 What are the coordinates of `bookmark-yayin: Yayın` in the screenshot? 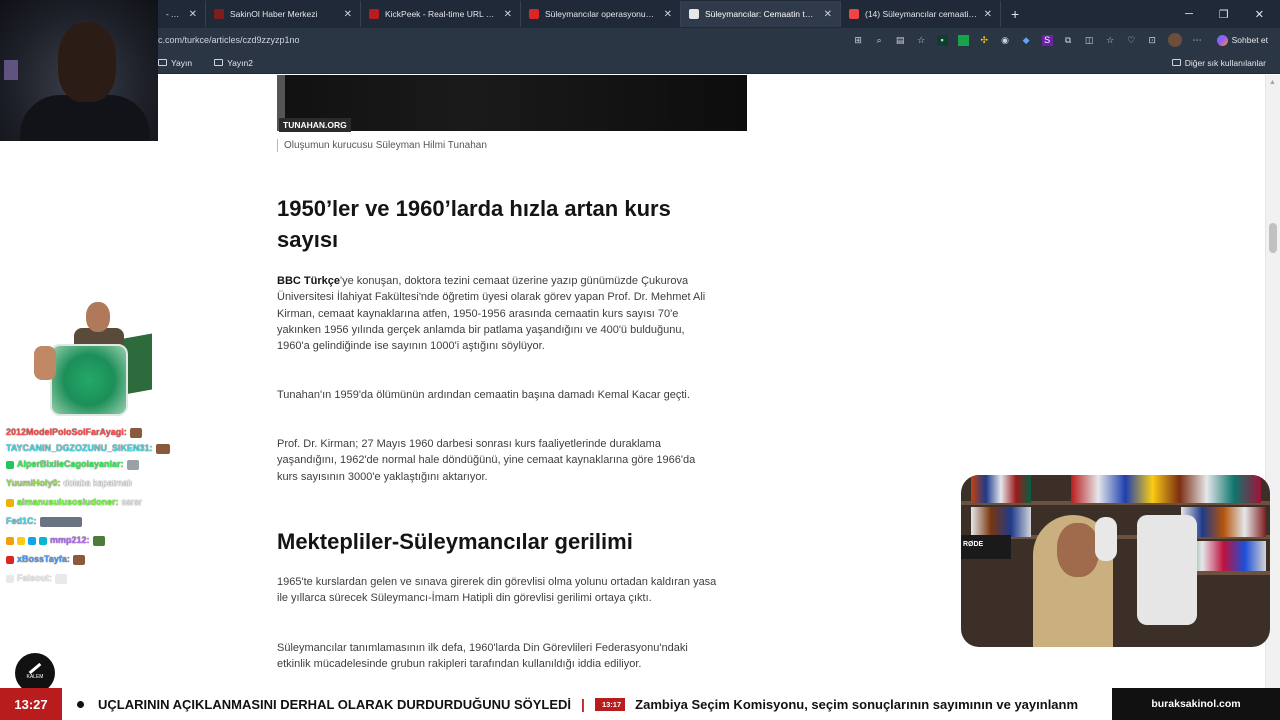 It's located at (175, 63).